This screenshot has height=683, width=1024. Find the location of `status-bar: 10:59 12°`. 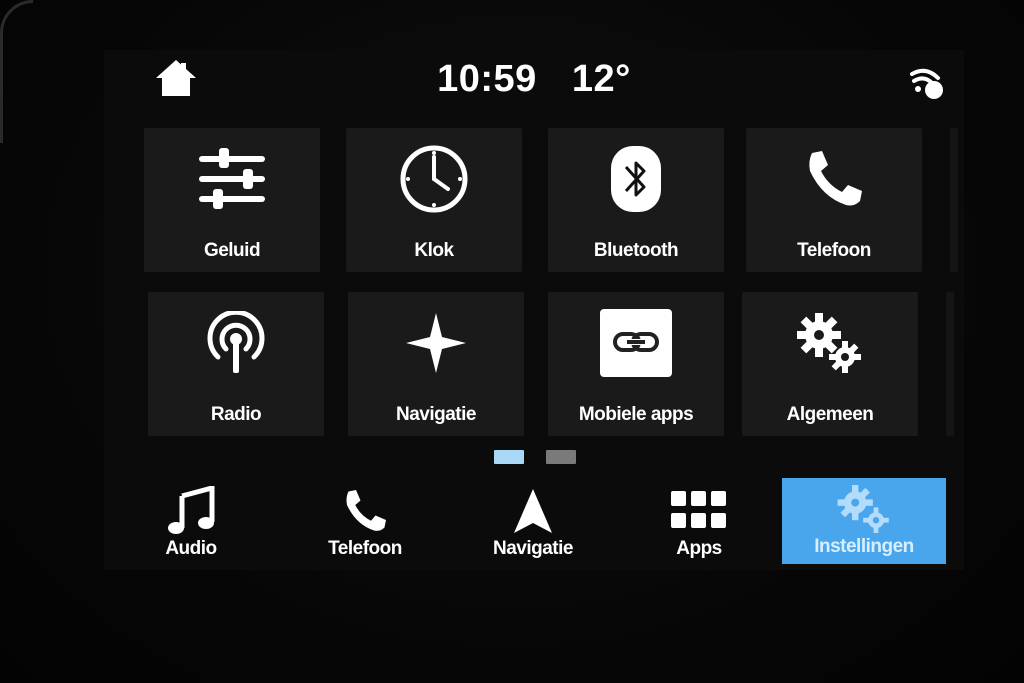

status-bar: 10:59 12° is located at coordinates (534, 85).